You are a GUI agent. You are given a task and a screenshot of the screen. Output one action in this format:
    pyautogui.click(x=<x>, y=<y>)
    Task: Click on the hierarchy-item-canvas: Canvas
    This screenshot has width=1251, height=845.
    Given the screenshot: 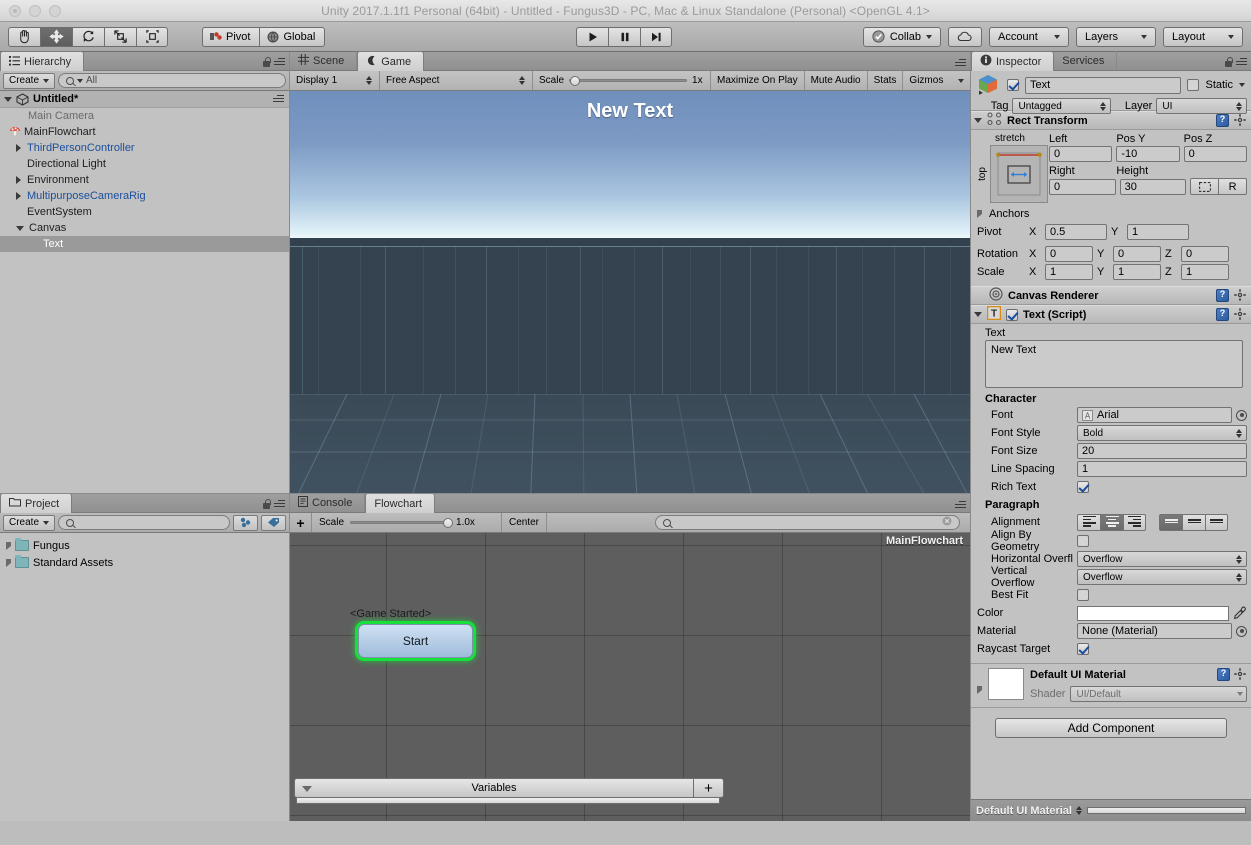 What is the action you would take?
    pyautogui.click(x=144, y=228)
    